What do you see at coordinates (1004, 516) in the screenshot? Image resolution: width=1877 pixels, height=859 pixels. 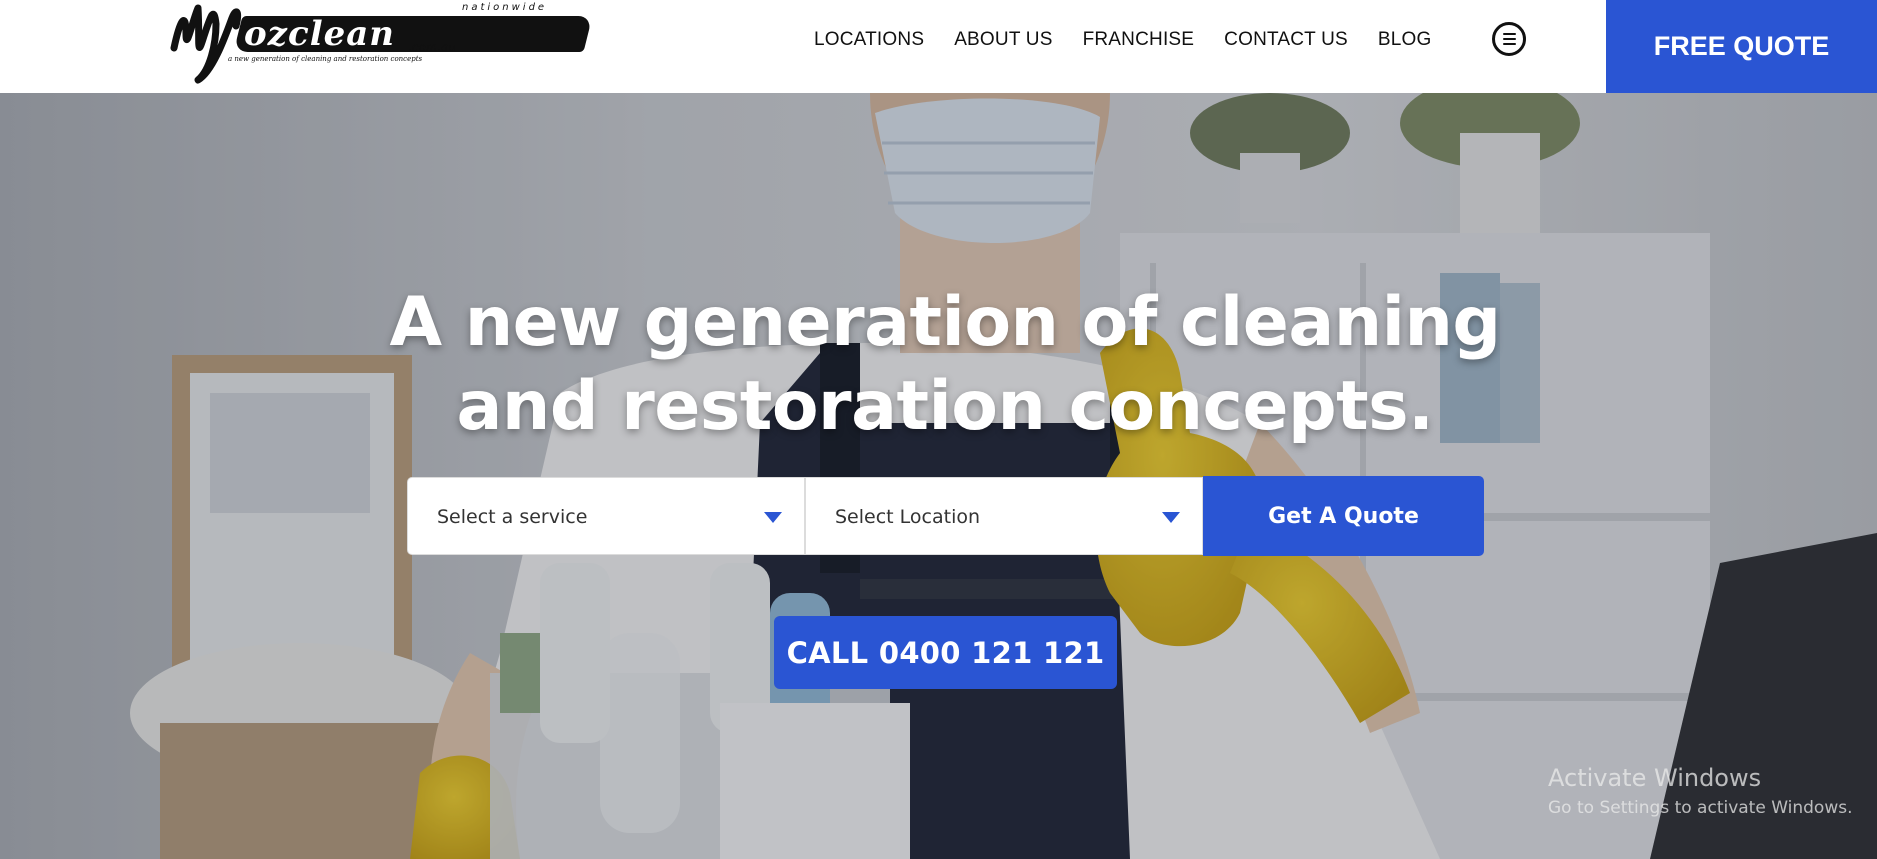 I see `location-select: Select Location` at bounding box center [1004, 516].